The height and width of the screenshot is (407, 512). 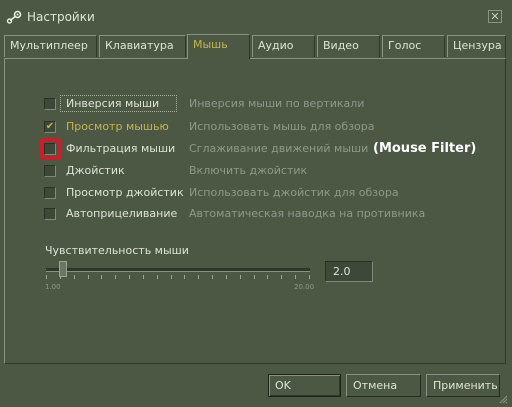 I want to click on option-label: Просмотр мышью, so click(x=117, y=126).